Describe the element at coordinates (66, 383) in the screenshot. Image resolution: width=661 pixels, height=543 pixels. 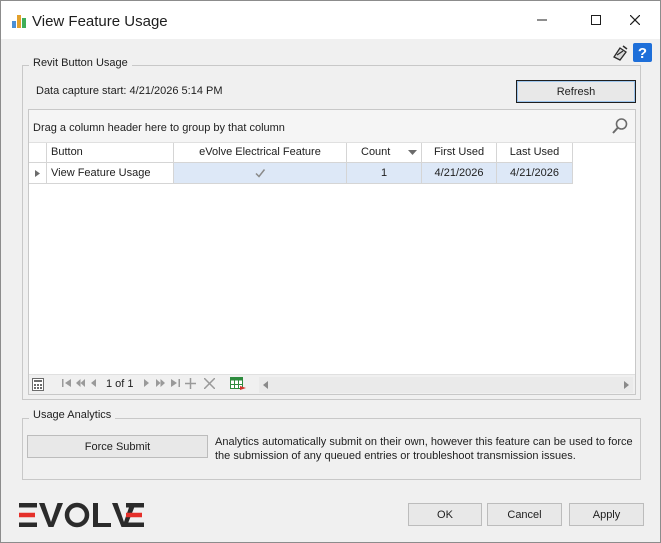
I see `first-page-icon` at that location.